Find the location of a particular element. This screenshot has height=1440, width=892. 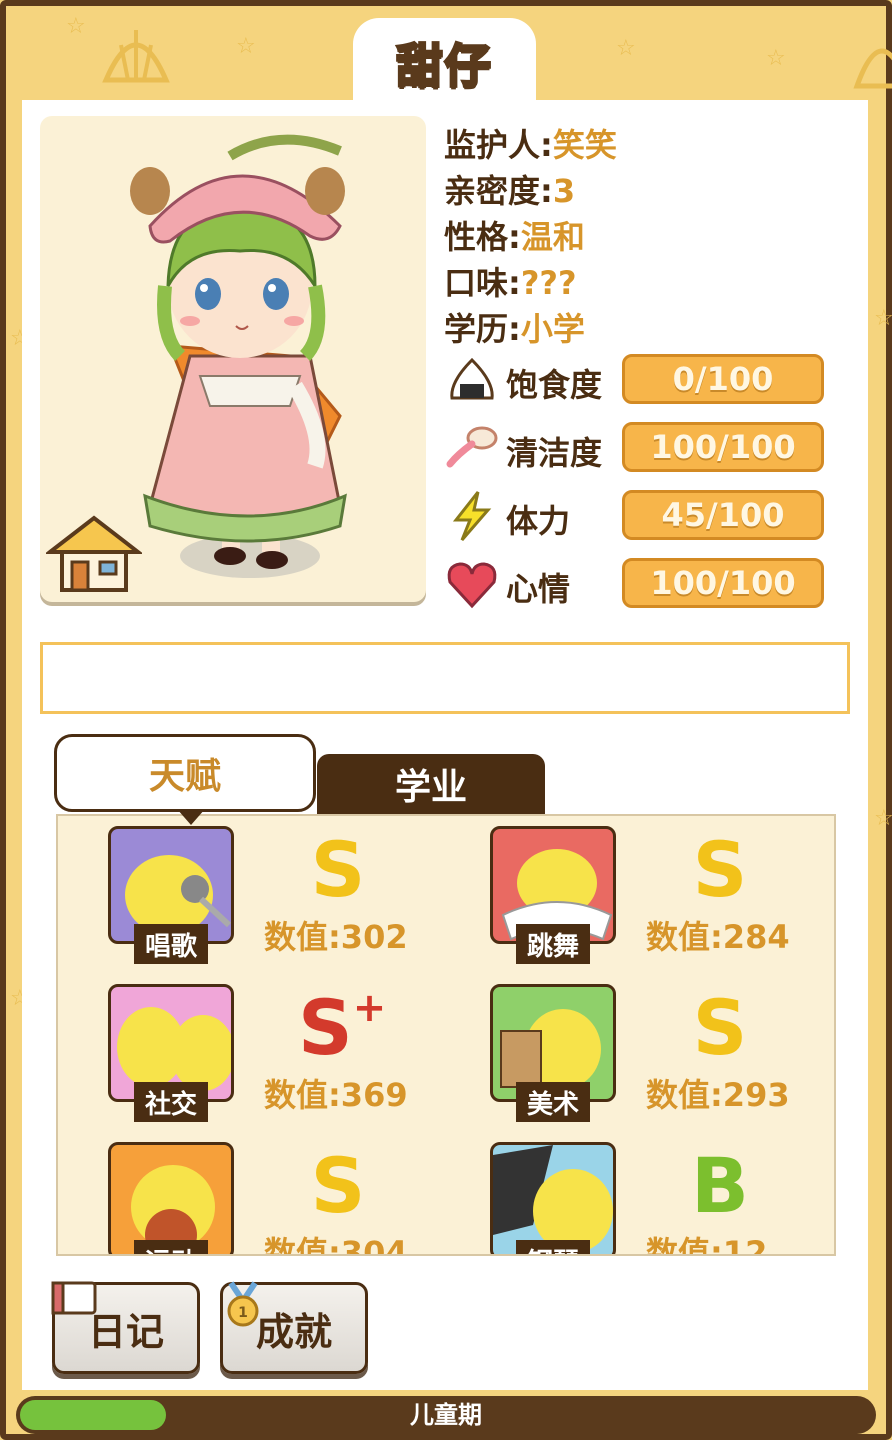

growth-stage-label: 儿童期 is located at coordinates (446, 1415).